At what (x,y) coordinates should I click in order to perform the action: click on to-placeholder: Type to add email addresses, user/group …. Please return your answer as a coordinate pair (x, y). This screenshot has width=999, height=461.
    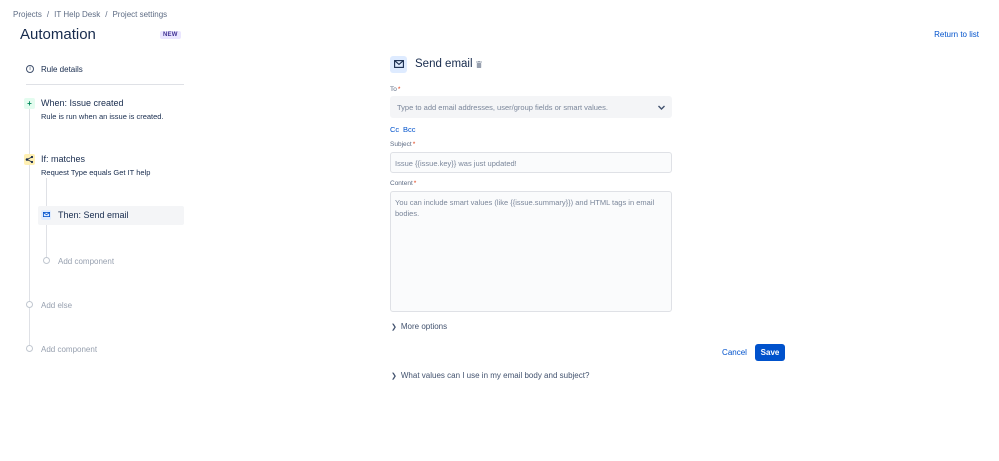
    Looking at the image, I should click on (502, 107).